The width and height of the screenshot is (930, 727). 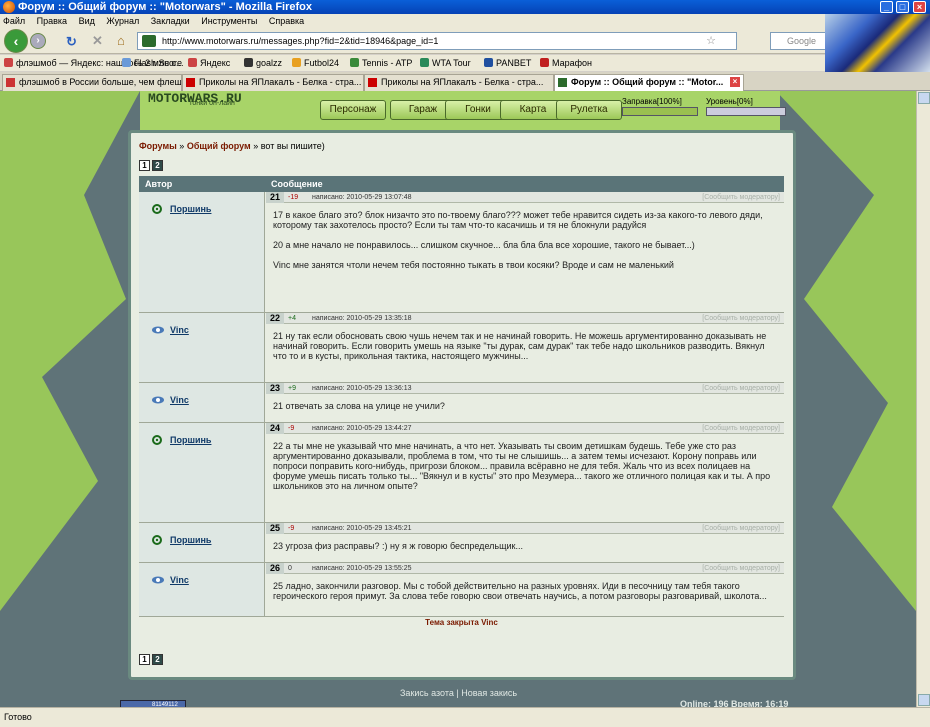 What do you see at coordinates (372, 82) in the screenshot?
I see `tab-favicon` at bounding box center [372, 82].